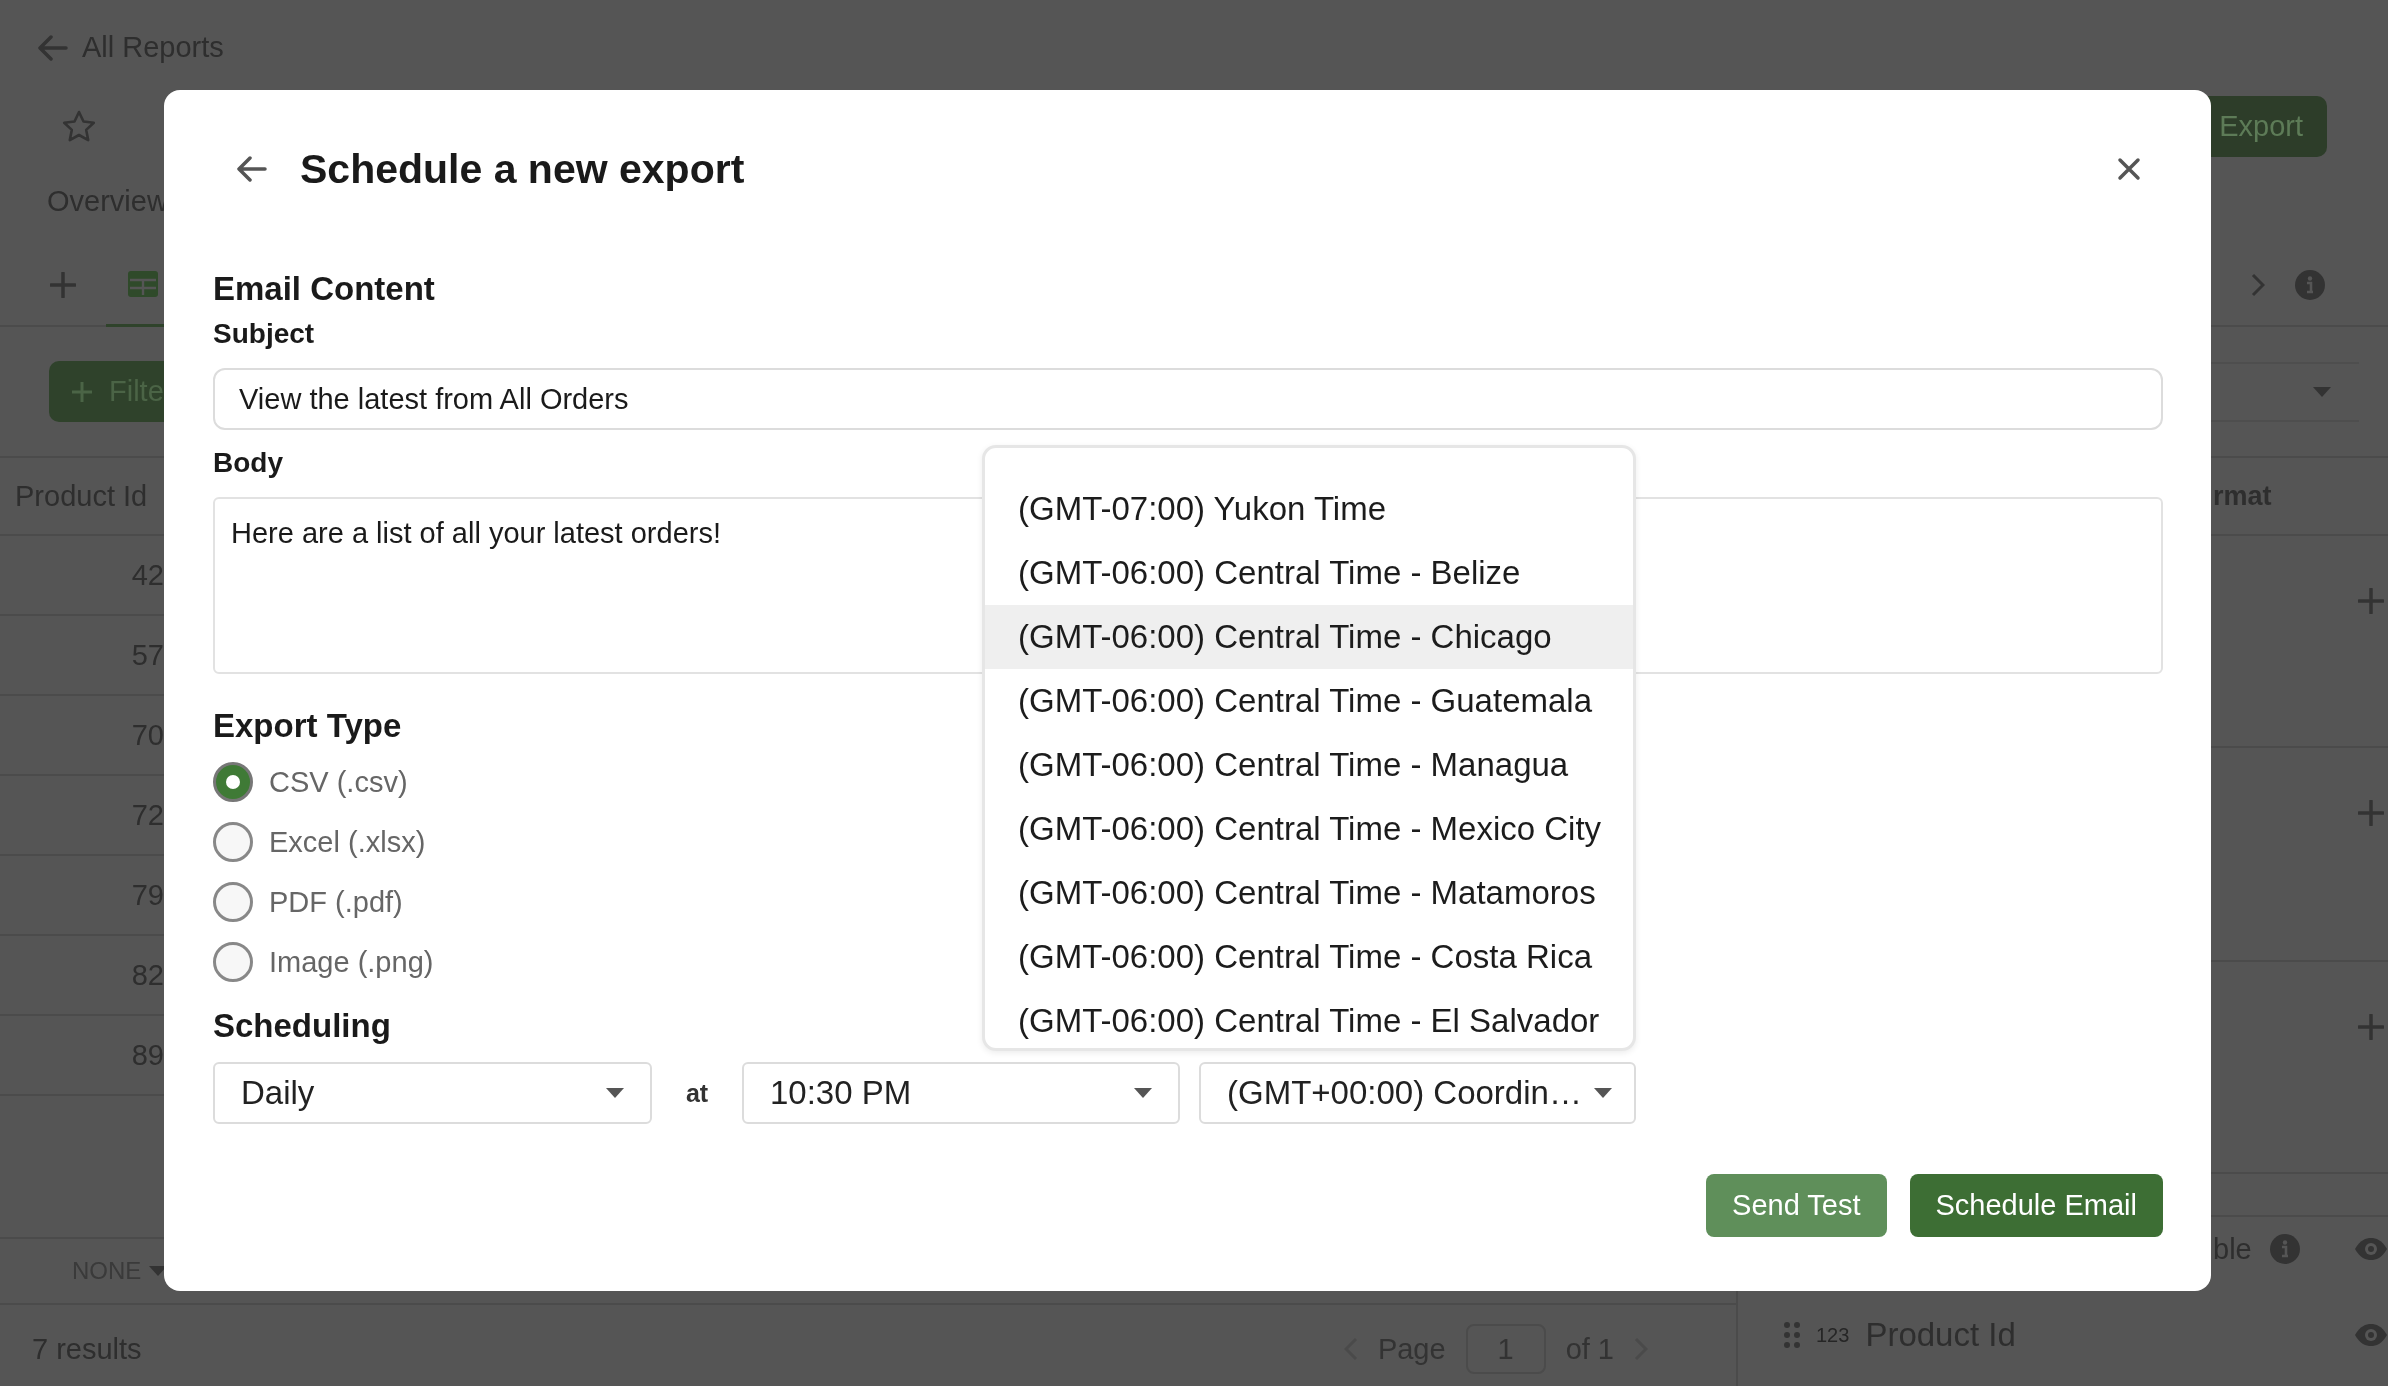  I want to click on back-arrow-icon, so click(53, 47).